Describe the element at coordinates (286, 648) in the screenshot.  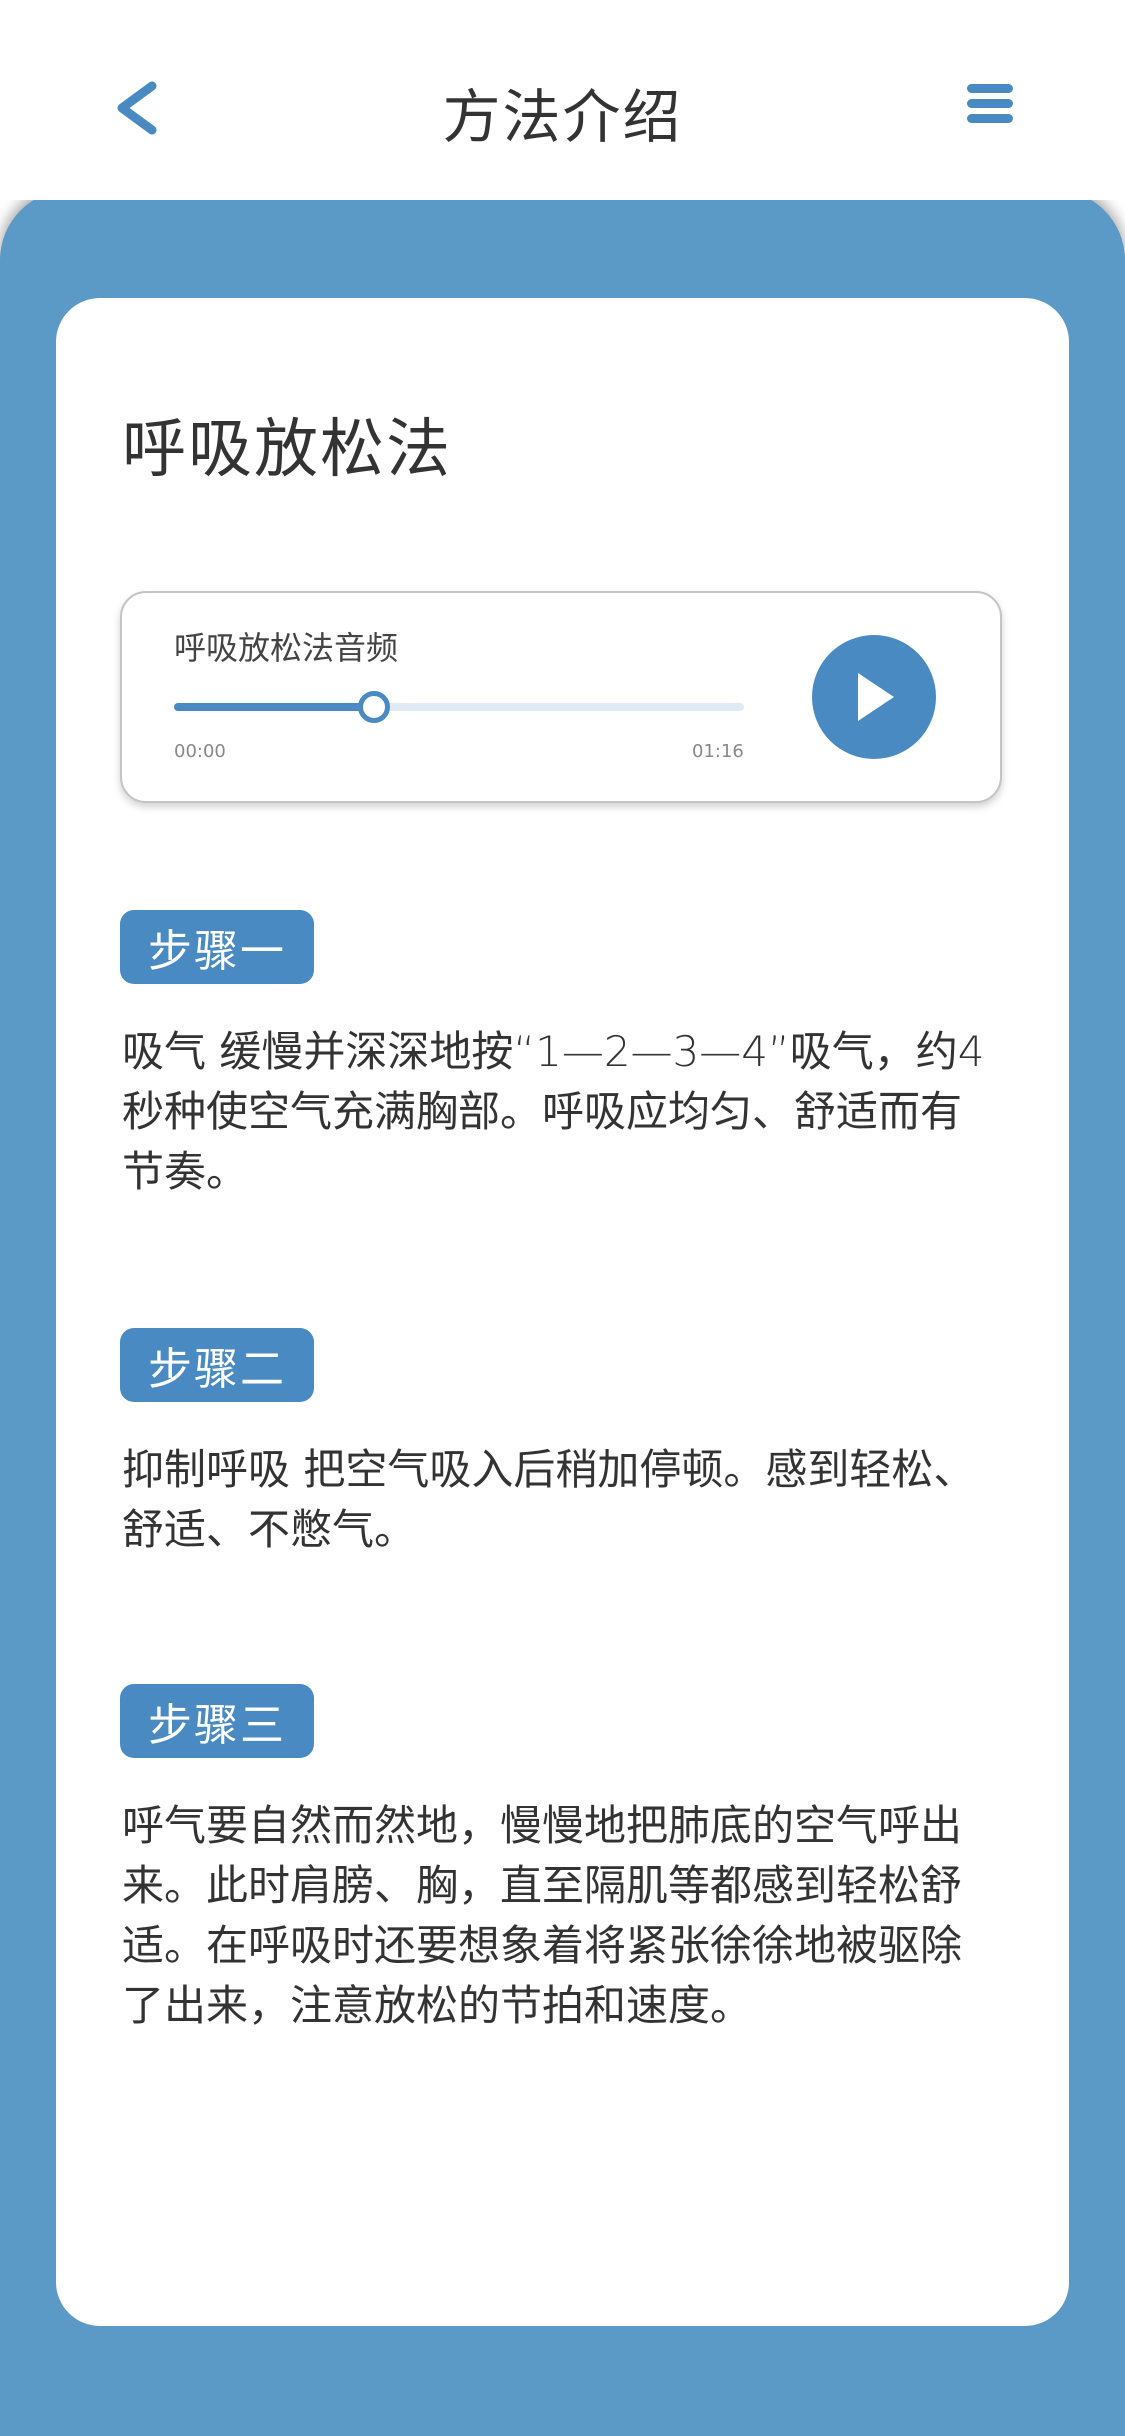
I see `audio-title: 呼吸放松法音频` at that location.